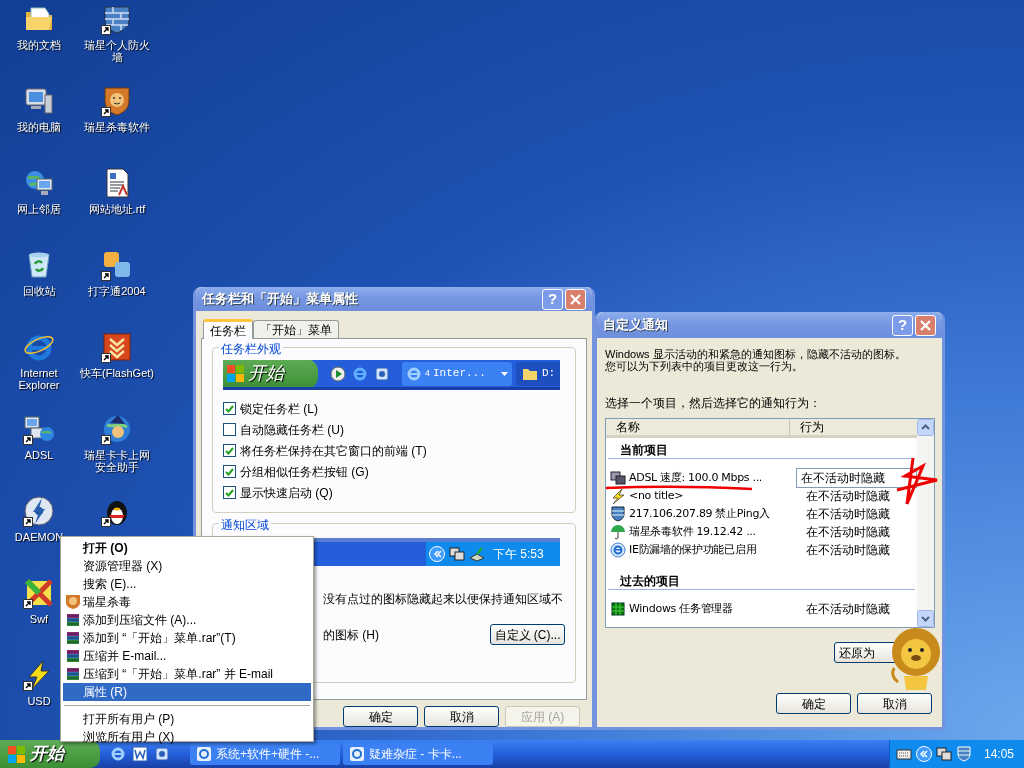  I want to click on checkbox-label: 将任务栏保持在其它窗口的前端 (T), so click(333, 450).